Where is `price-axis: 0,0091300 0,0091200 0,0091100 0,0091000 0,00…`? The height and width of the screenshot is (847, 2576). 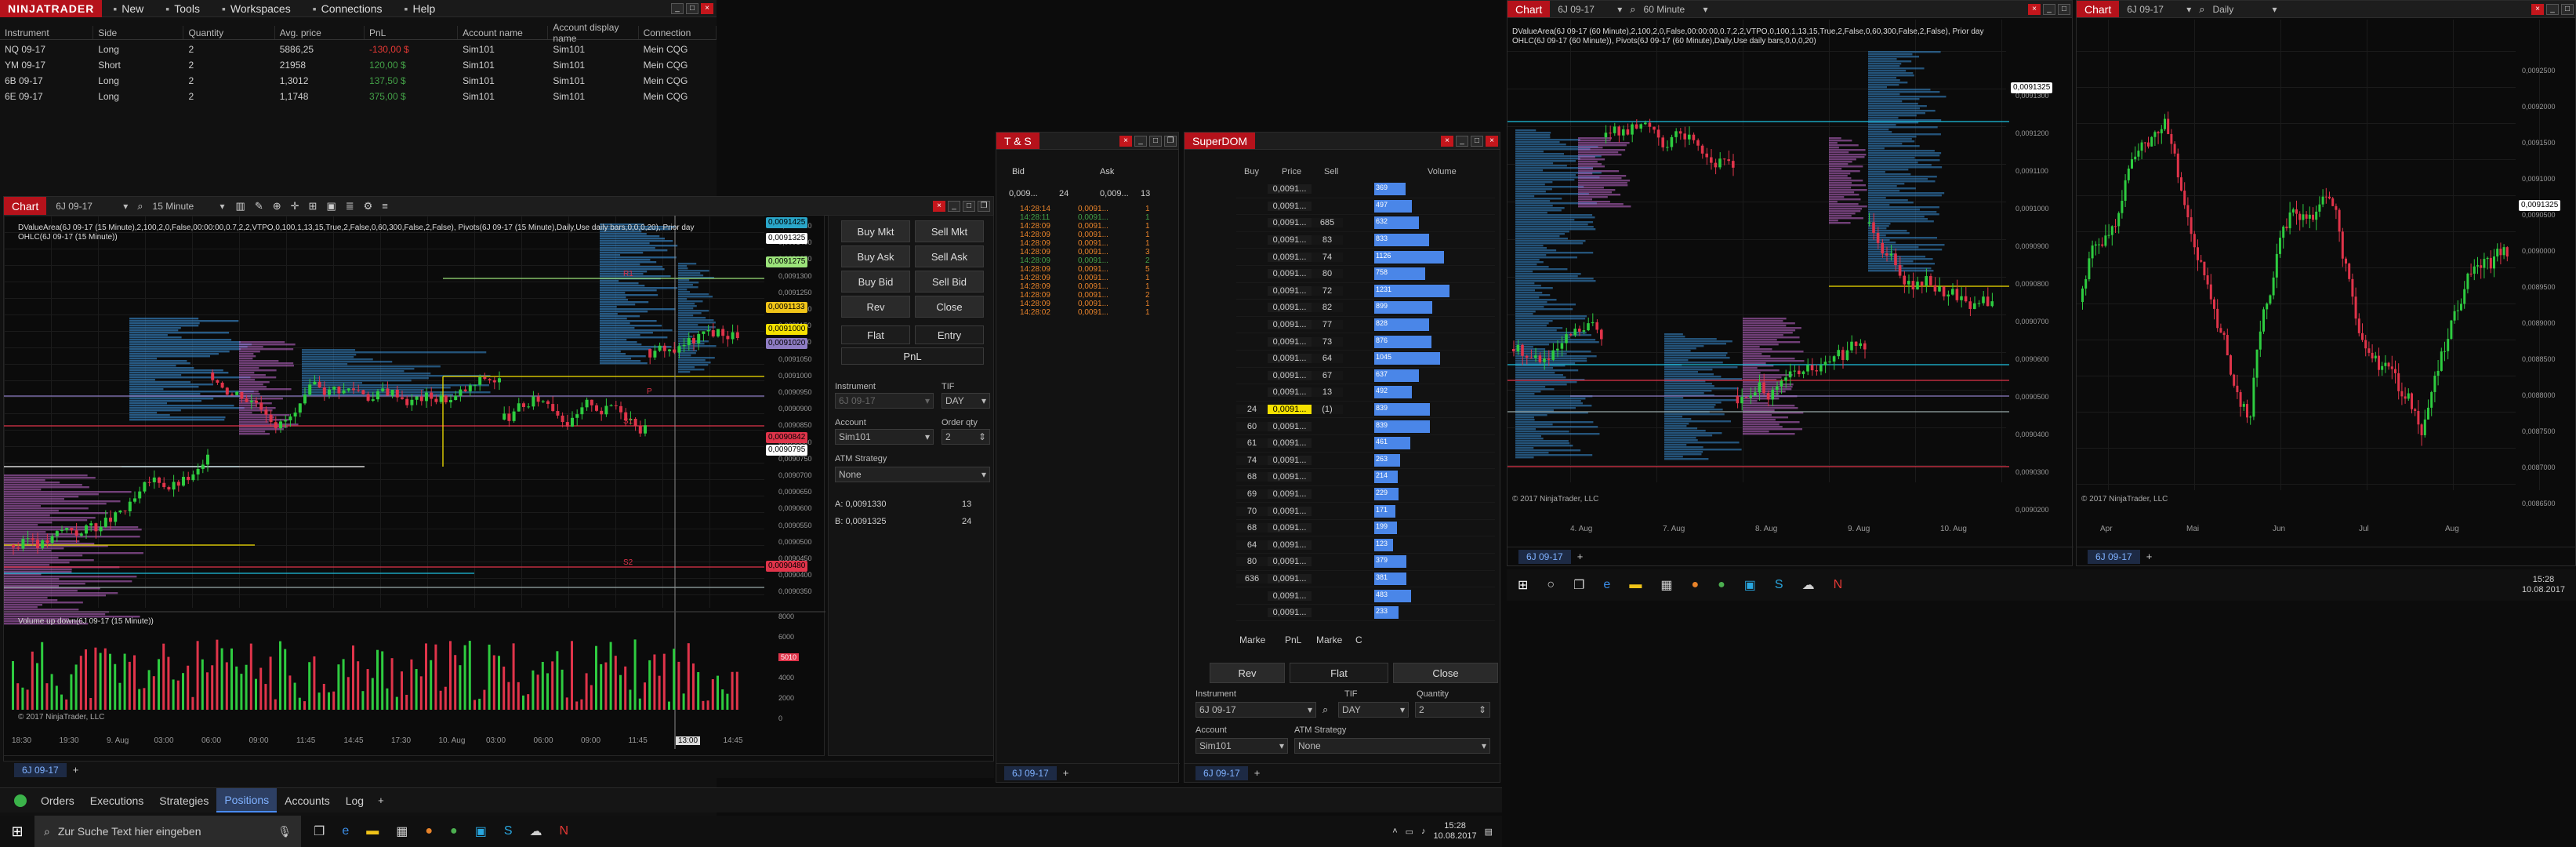 price-axis: 0,0091300 0,0091200 0,0091100 0,0091000 0,00… is located at coordinates (2039, 267).